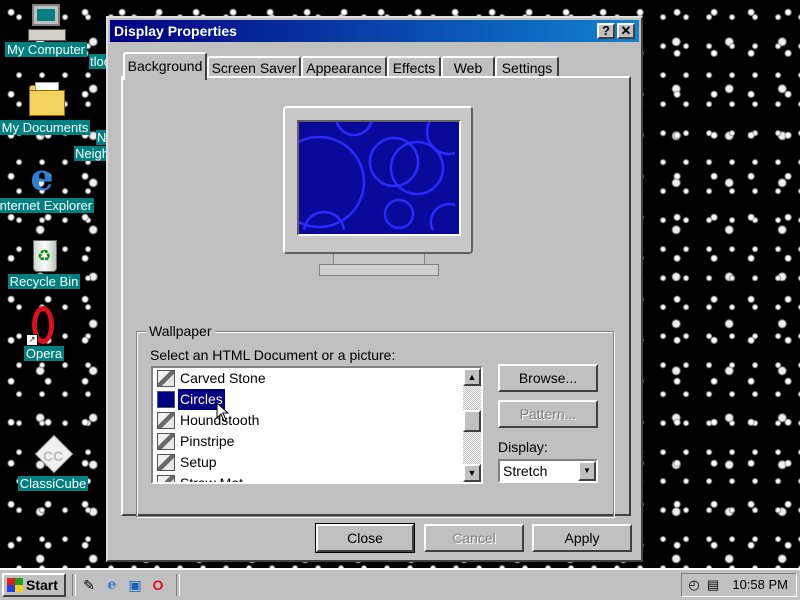 The width and height of the screenshot is (800, 600). What do you see at coordinates (474, 538) in the screenshot?
I see `cancel-button: Cancel` at bounding box center [474, 538].